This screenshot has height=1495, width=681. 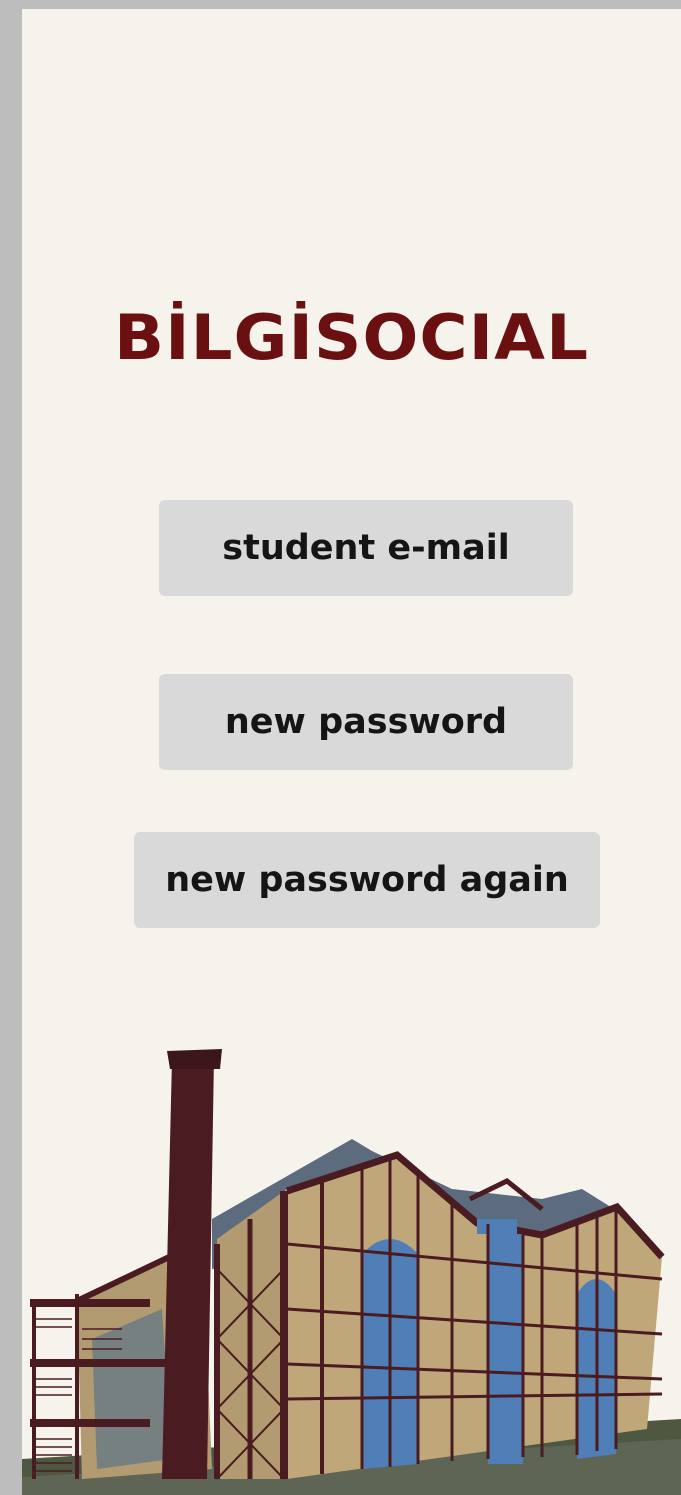 I want to click on student-email-field: student e-mail, so click(x=366, y=548).